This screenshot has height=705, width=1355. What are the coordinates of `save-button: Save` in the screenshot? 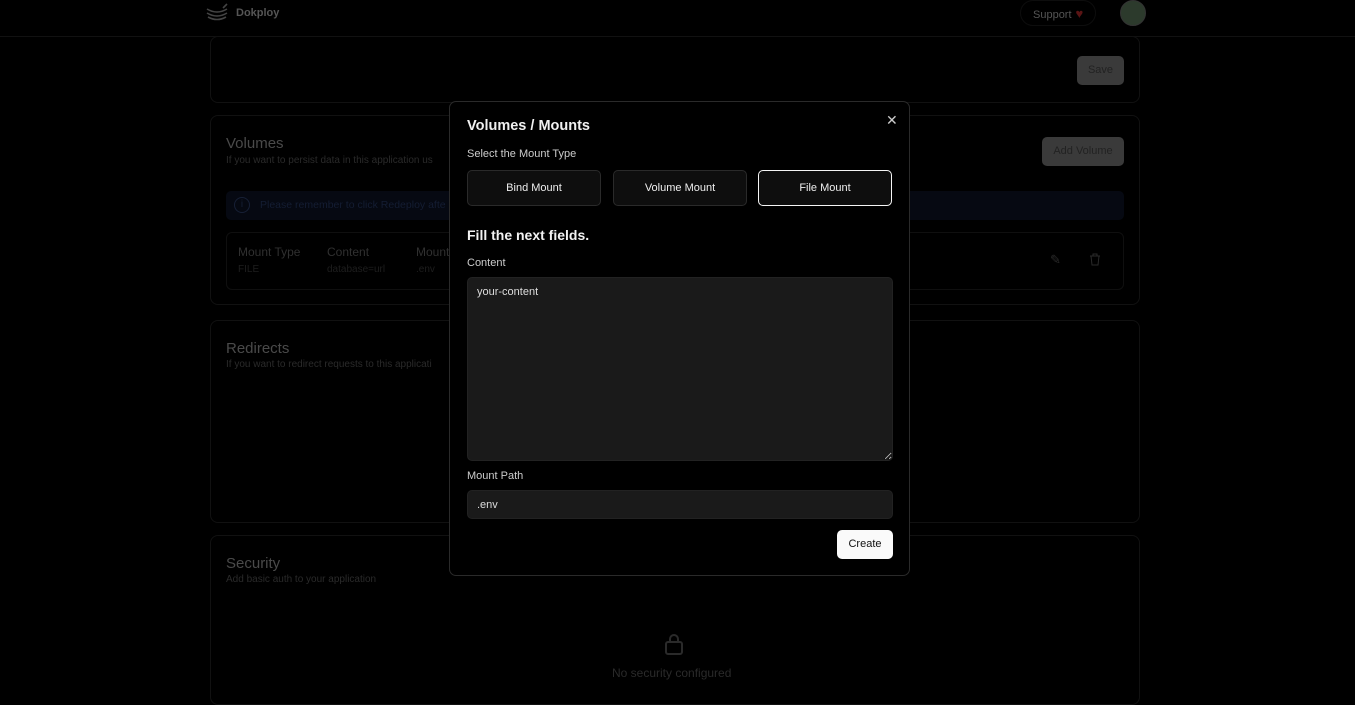 It's located at (1100, 70).